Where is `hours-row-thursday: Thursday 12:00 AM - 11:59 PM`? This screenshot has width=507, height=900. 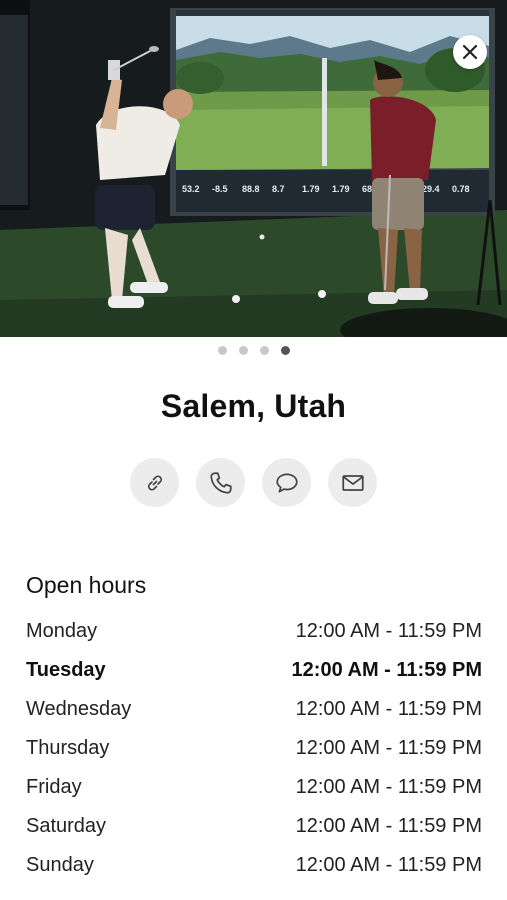 hours-row-thursday: Thursday 12:00 AM - 11:59 PM is located at coordinates (254, 748).